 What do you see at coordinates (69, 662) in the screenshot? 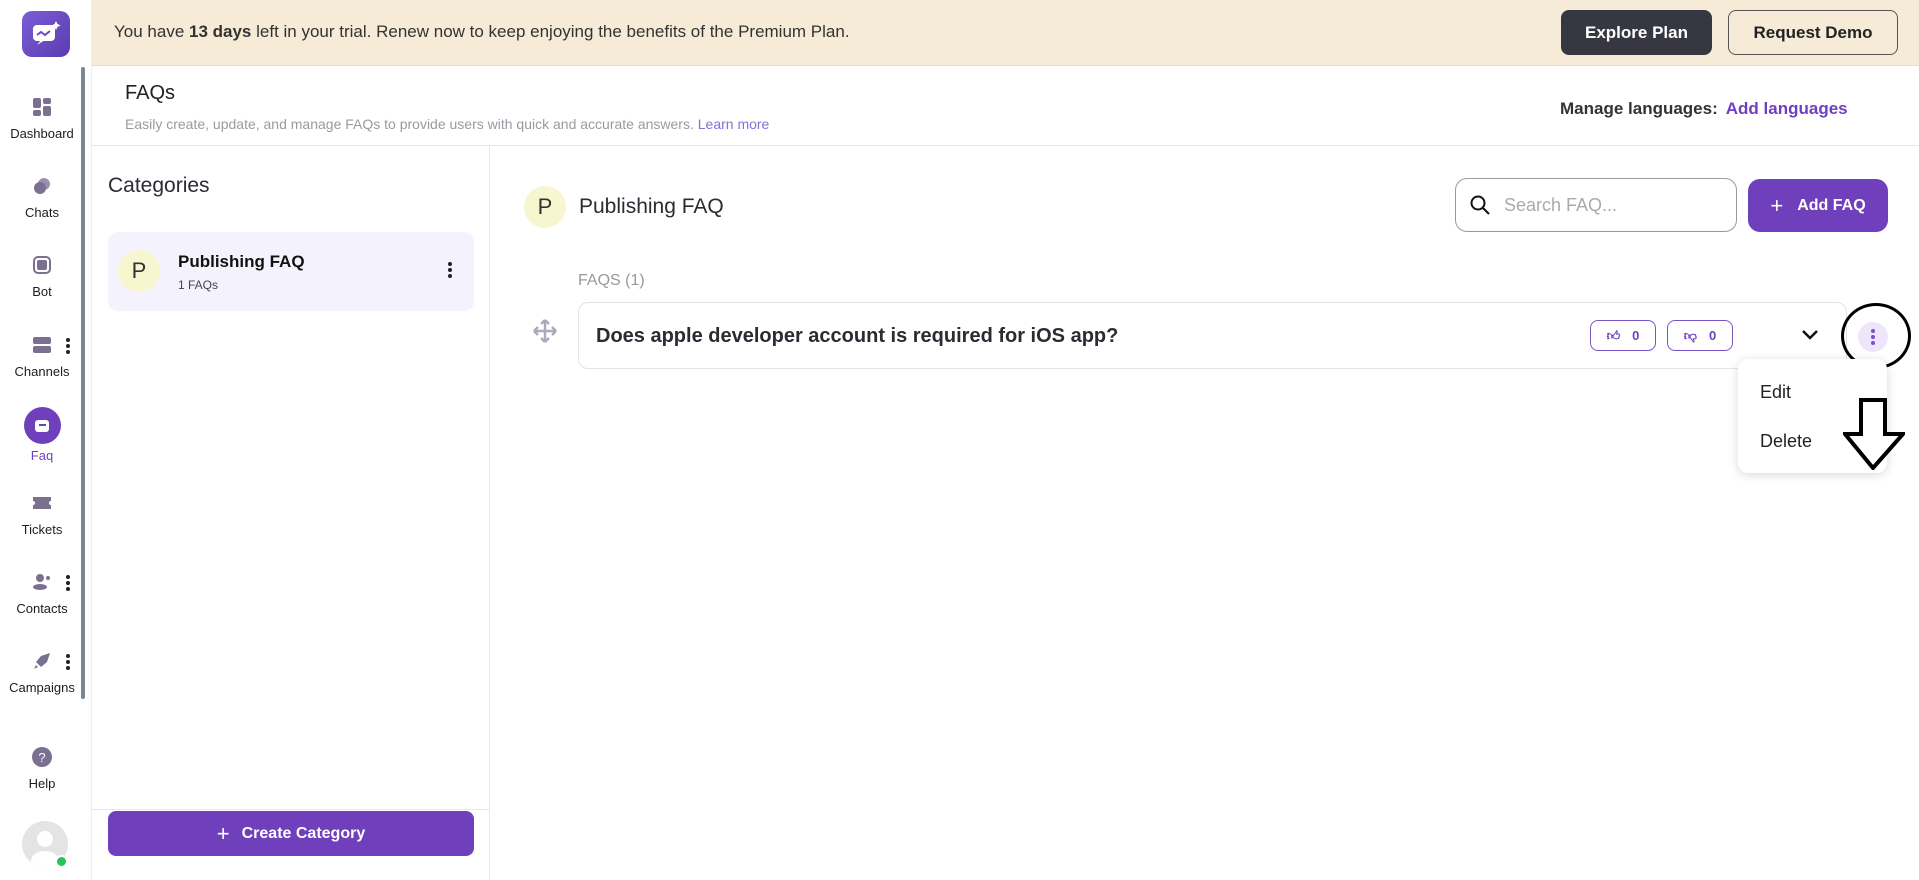
I see `campaigns-more-icon` at bounding box center [69, 662].